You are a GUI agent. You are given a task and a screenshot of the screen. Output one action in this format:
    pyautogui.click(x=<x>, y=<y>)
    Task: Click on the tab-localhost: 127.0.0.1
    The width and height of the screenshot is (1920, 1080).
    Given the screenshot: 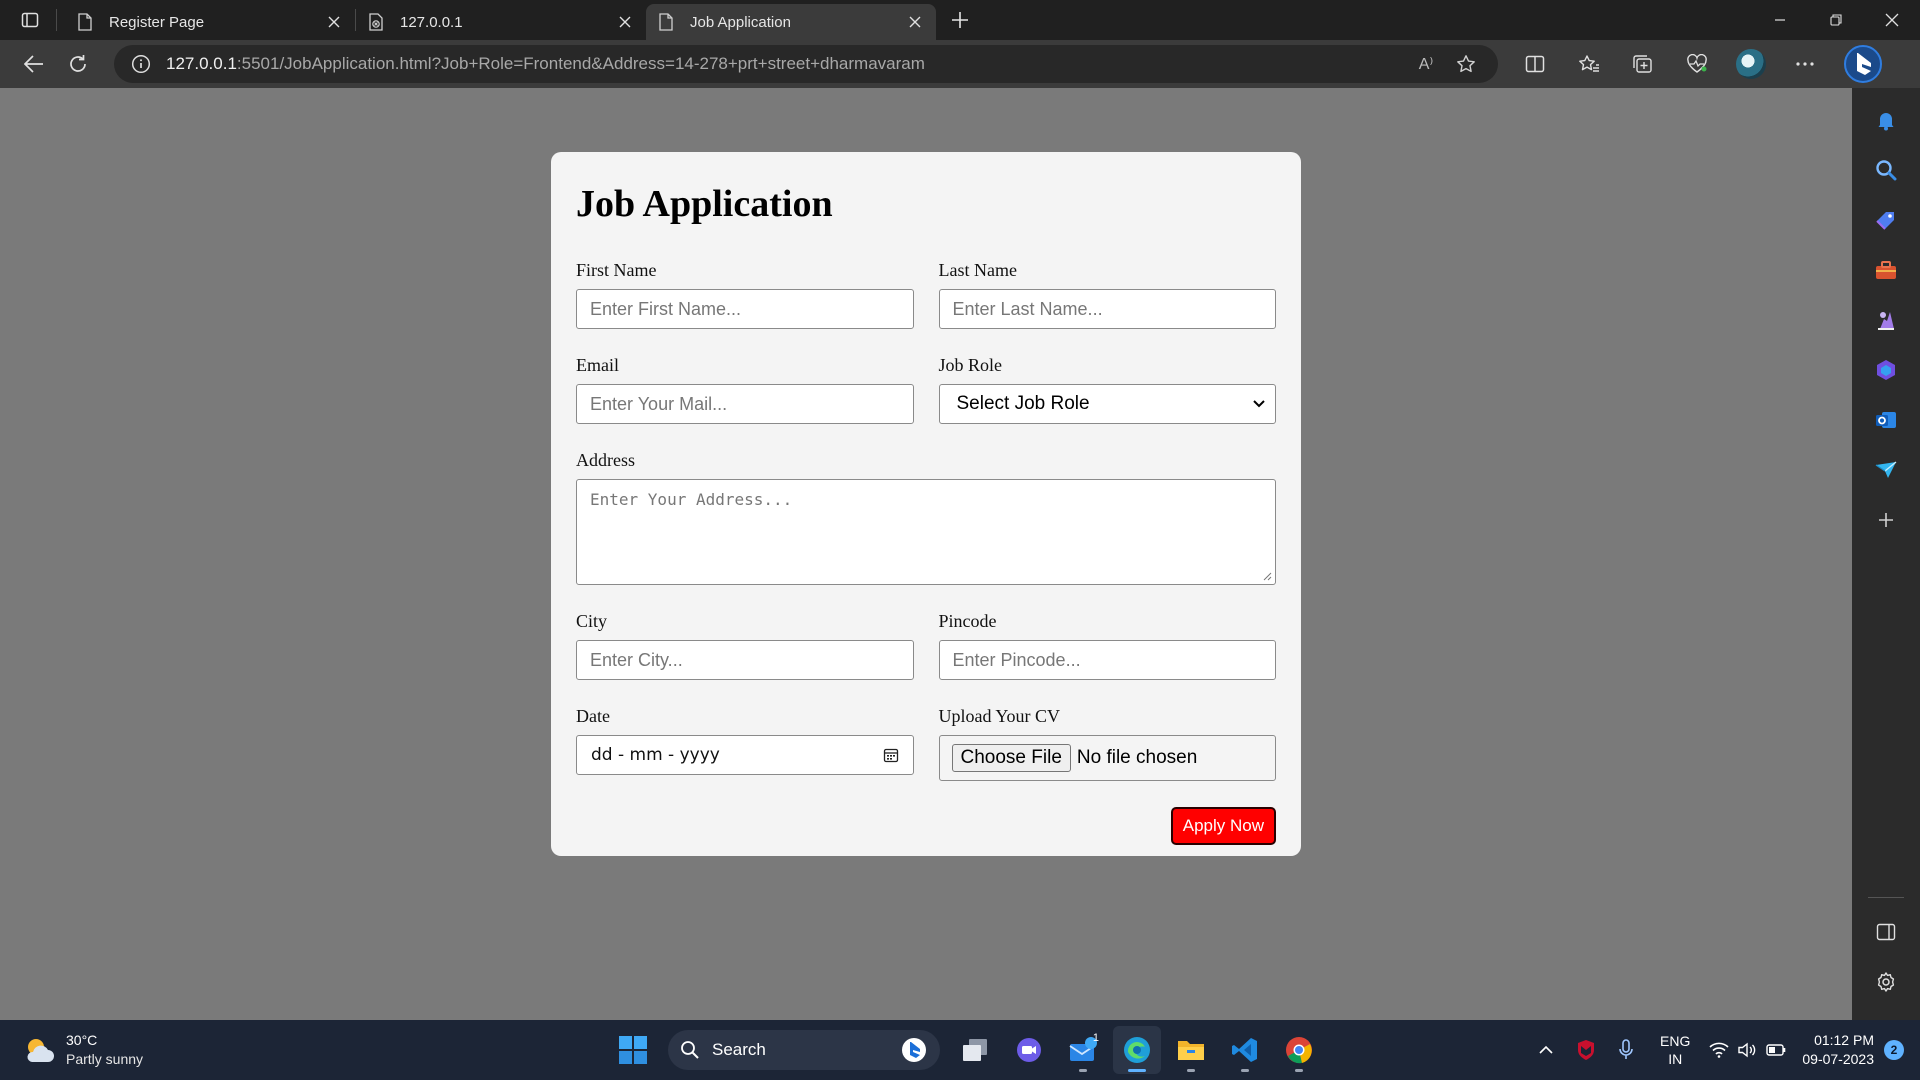 What is the action you would take?
    pyautogui.click(x=501, y=22)
    